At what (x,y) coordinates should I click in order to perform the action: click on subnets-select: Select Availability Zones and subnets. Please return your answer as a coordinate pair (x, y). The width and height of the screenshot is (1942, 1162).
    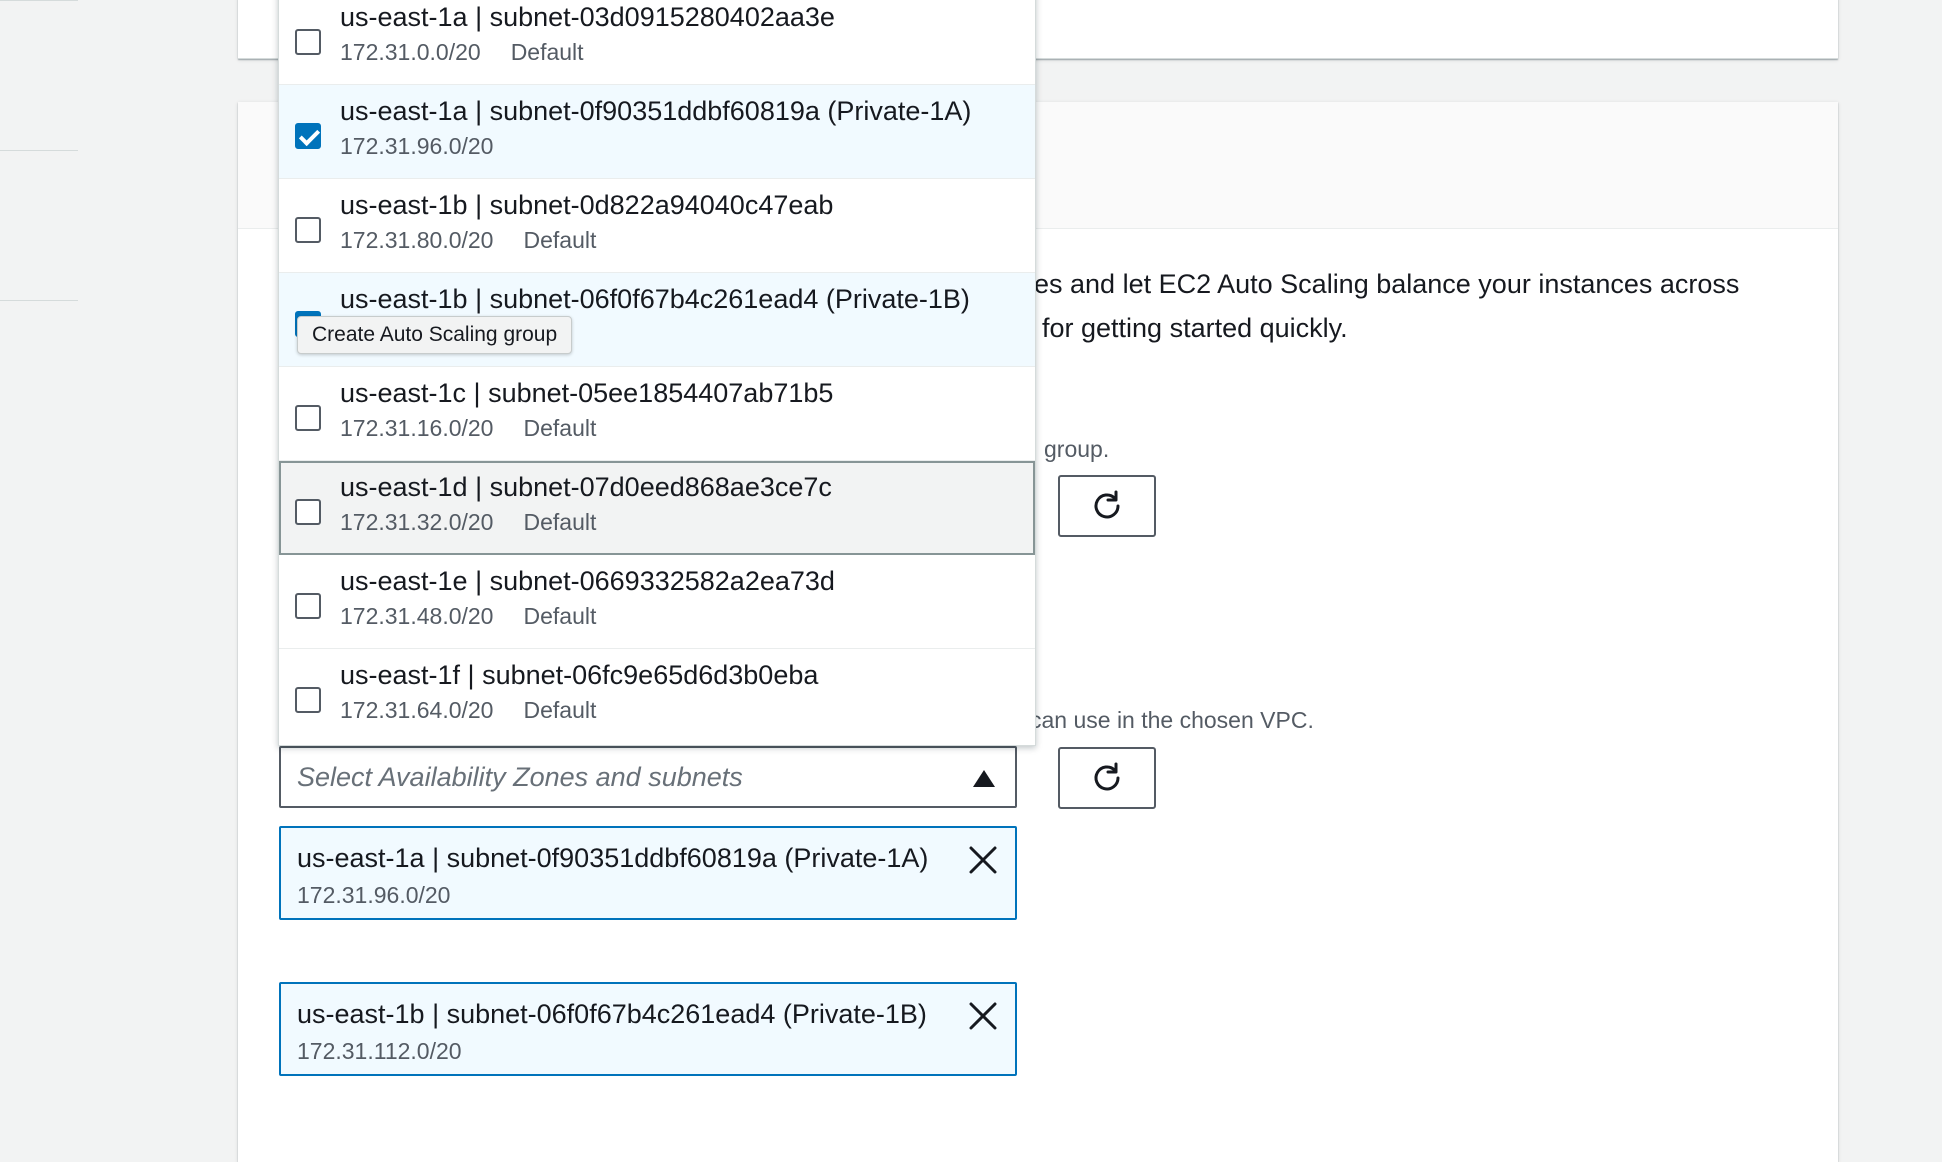
    Looking at the image, I should click on (648, 777).